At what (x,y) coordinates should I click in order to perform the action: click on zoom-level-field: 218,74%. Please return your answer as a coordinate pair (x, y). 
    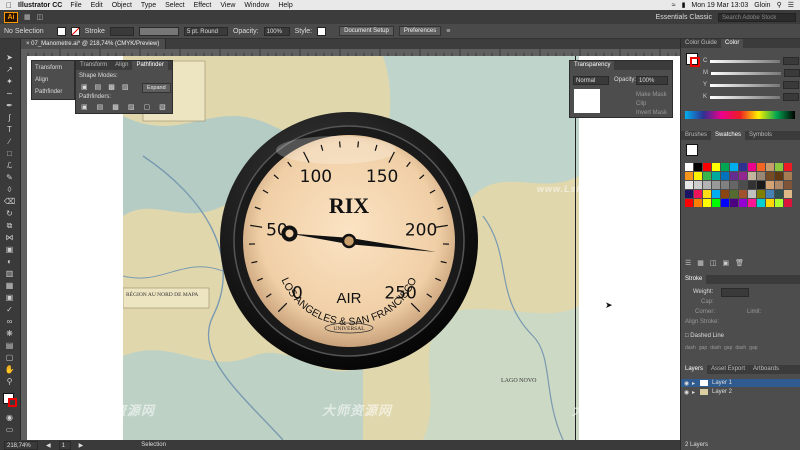
    Looking at the image, I should click on (21, 445).